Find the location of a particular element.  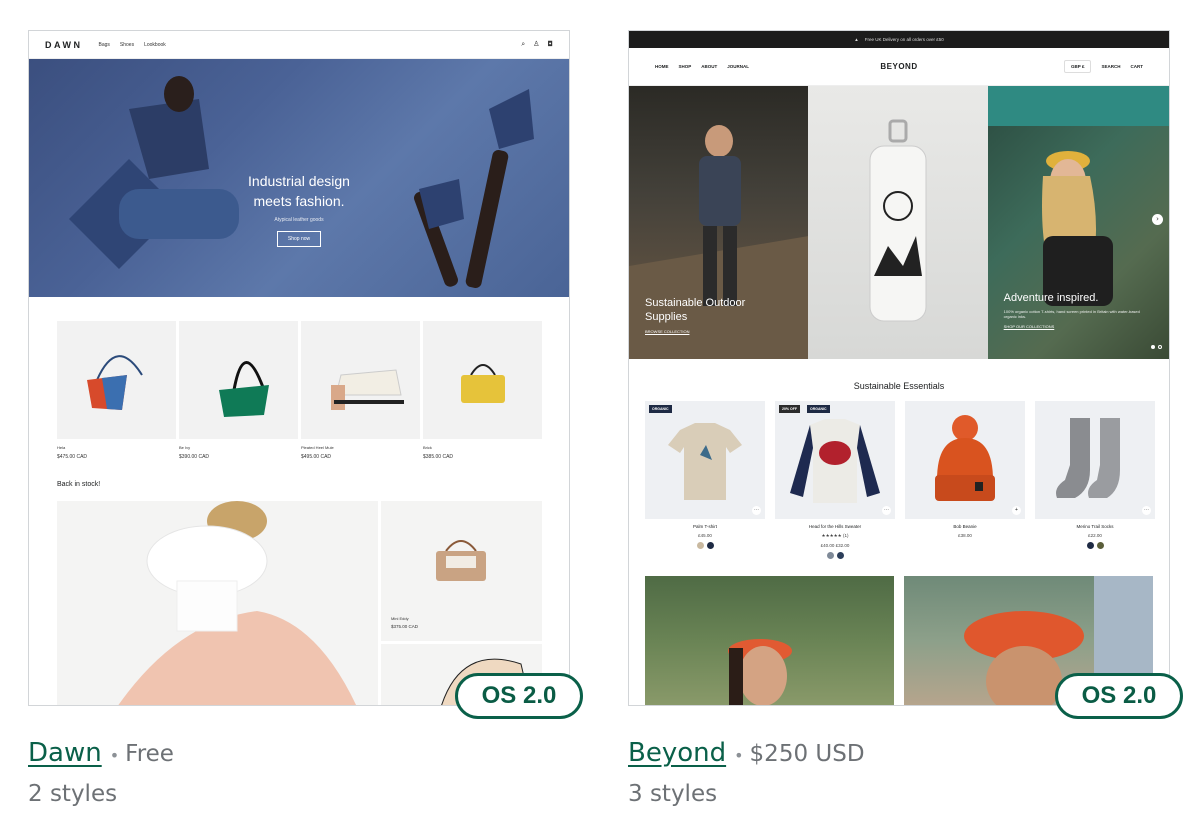

hero-title-line2: meets fashion. is located at coordinates (299, 201).